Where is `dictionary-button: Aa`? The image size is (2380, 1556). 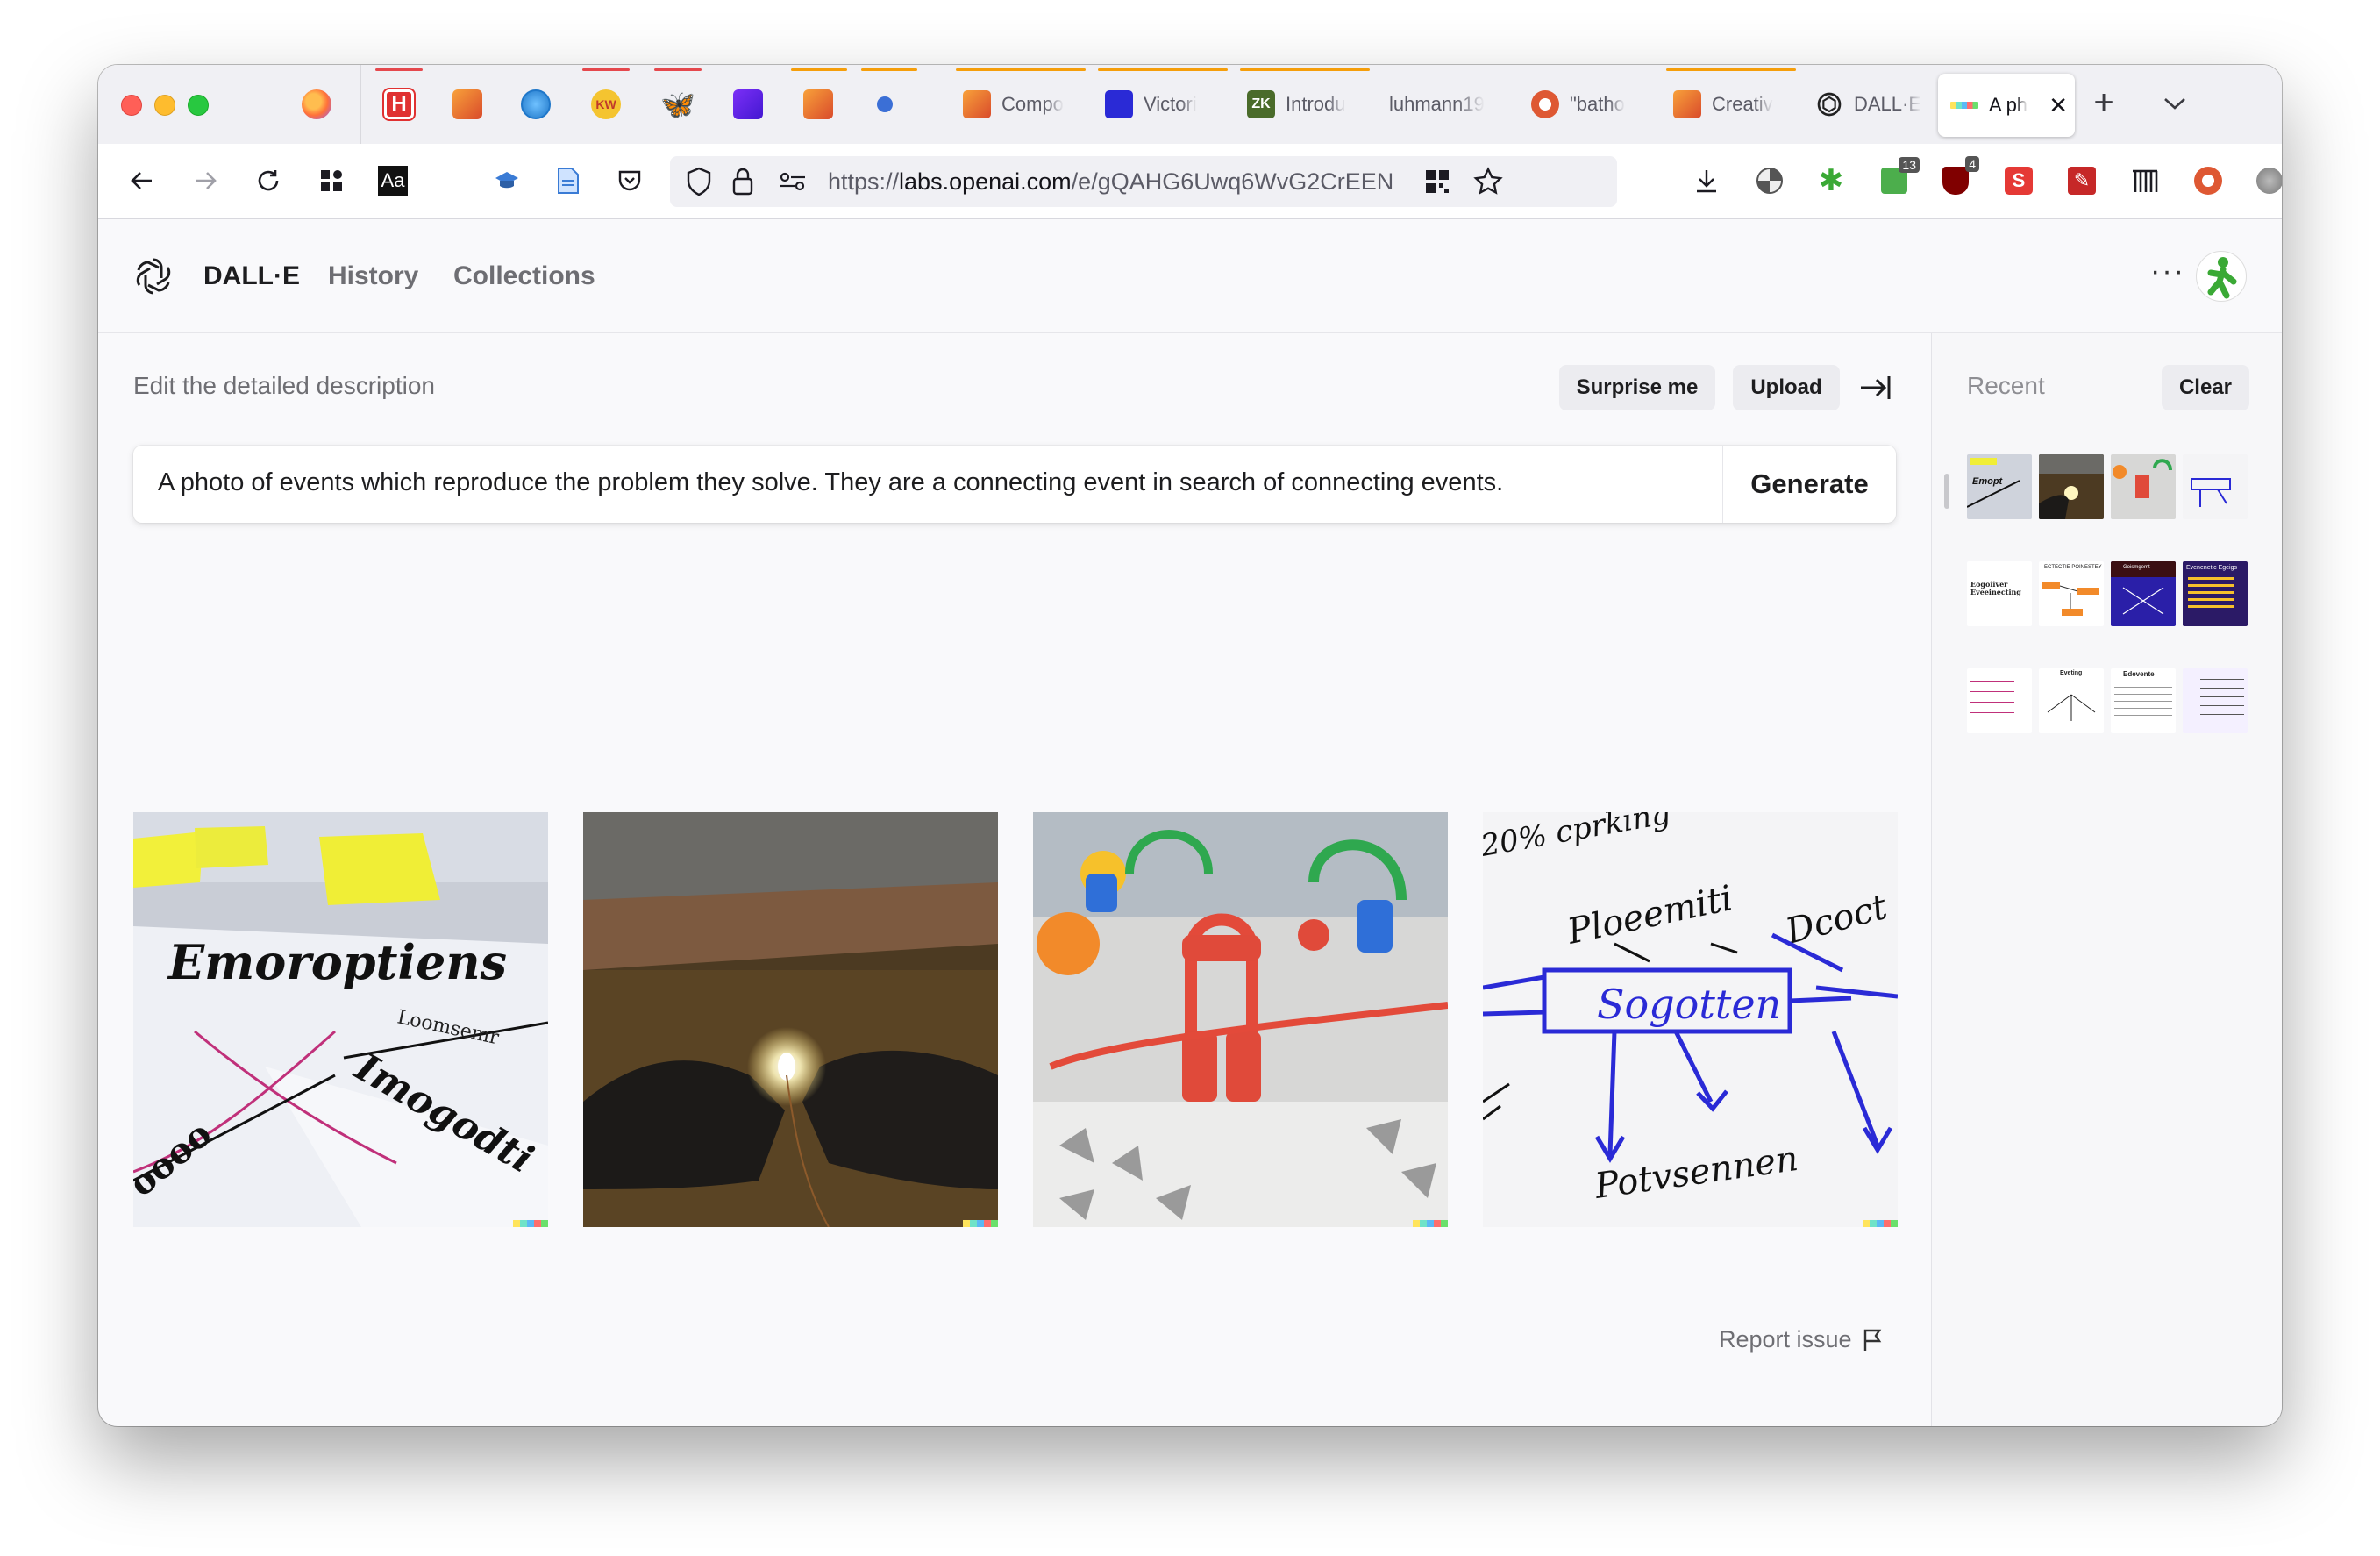
dictionary-button: Aa is located at coordinates (393, 180).